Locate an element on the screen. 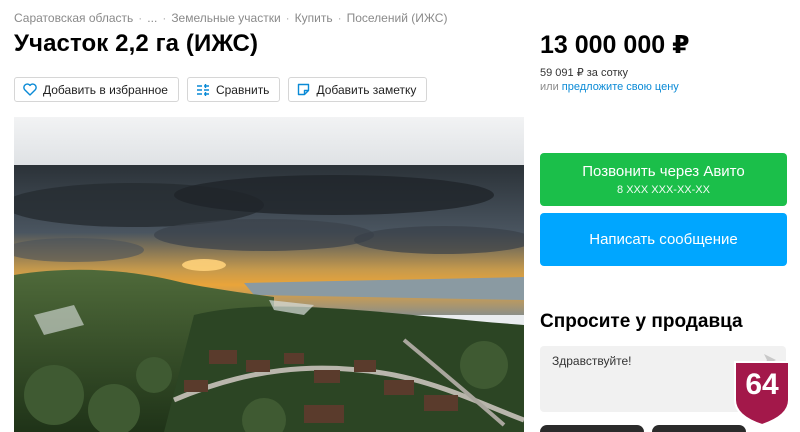 Image resolution: width=800 pixels, height=432 pixels. page-title: Участок 2,2 га (ИЖС) is located at coordinates (136, 43).